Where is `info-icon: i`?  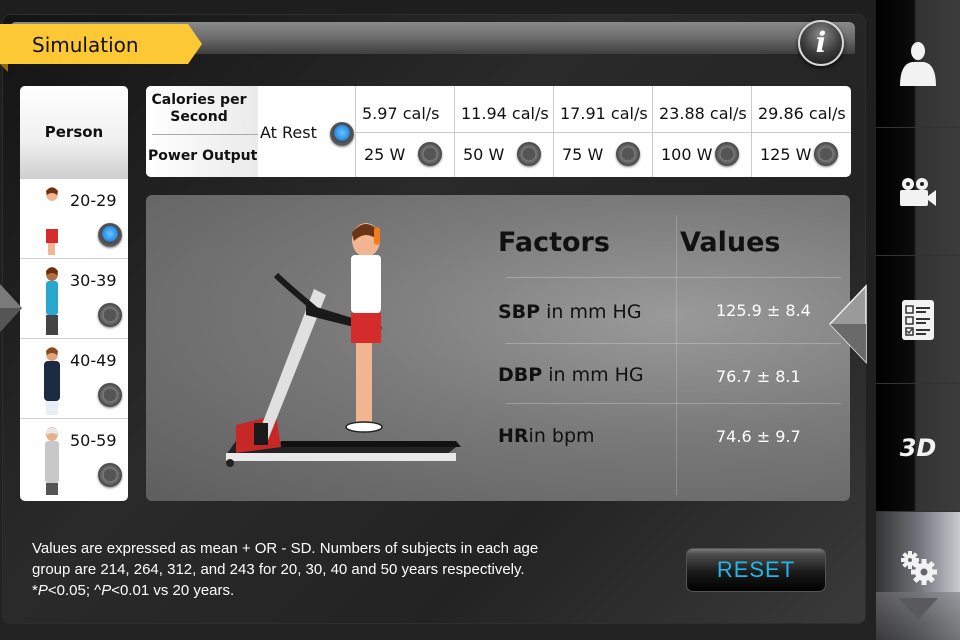
info-icon: i is located at coordinates (821, 42).